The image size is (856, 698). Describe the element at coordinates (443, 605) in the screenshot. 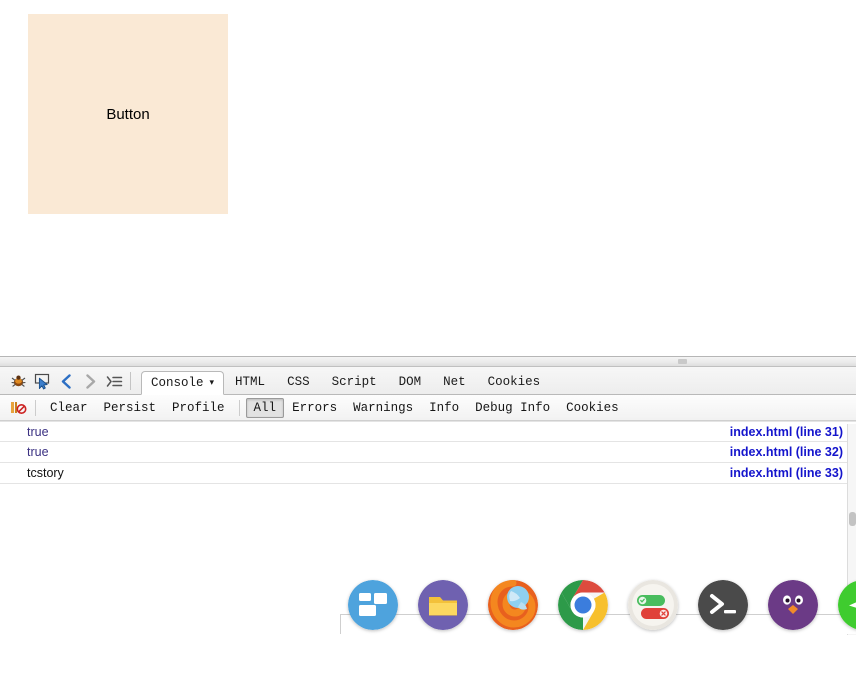

I see `dock-item-files` at that location.